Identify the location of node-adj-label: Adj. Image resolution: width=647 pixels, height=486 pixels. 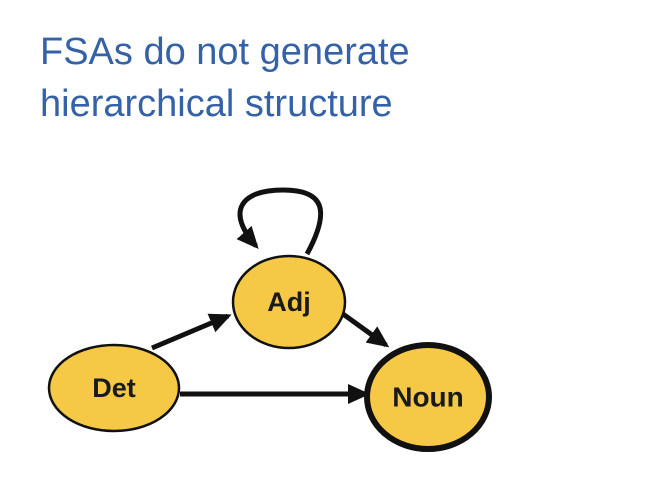
(289, 302).